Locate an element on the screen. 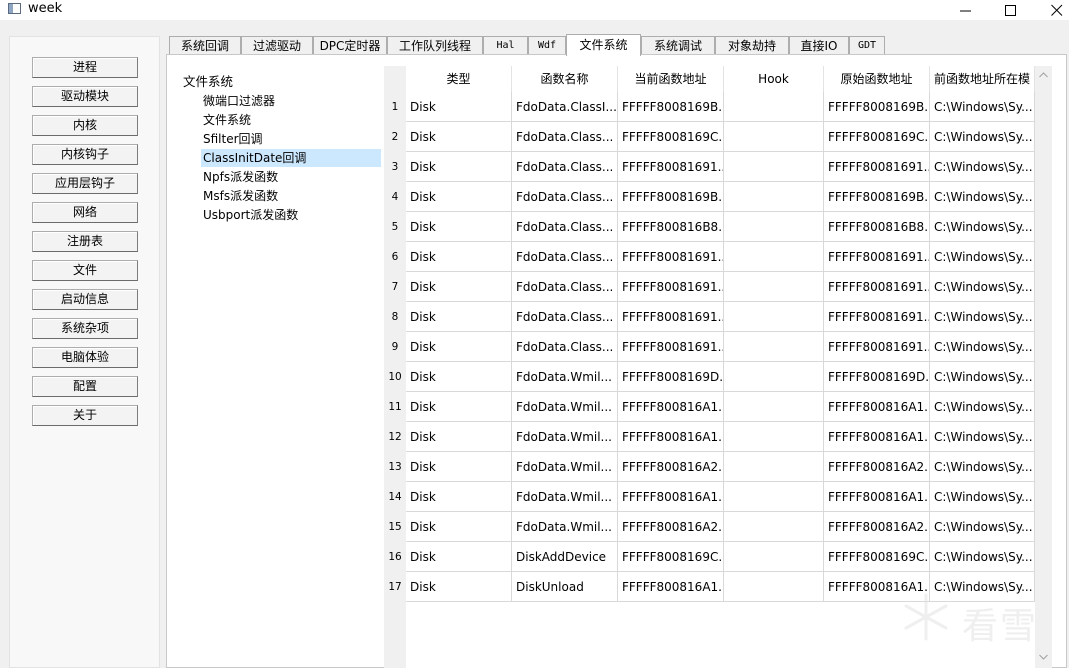 Image resolution: width=1069 pixels, height=668 pixels. scroll-up-icon is located at coordinates (1043, 75).